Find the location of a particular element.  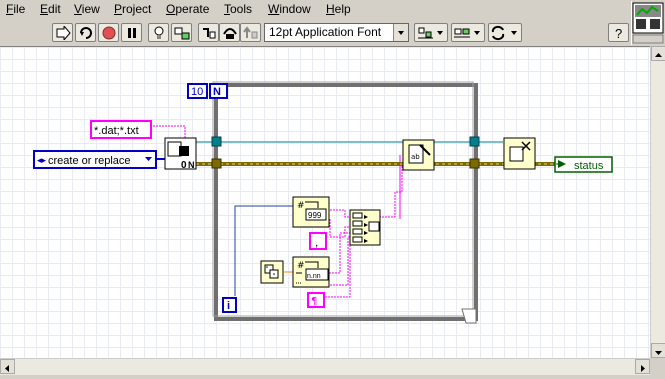

abort-button is located at coordinates (108, 32).